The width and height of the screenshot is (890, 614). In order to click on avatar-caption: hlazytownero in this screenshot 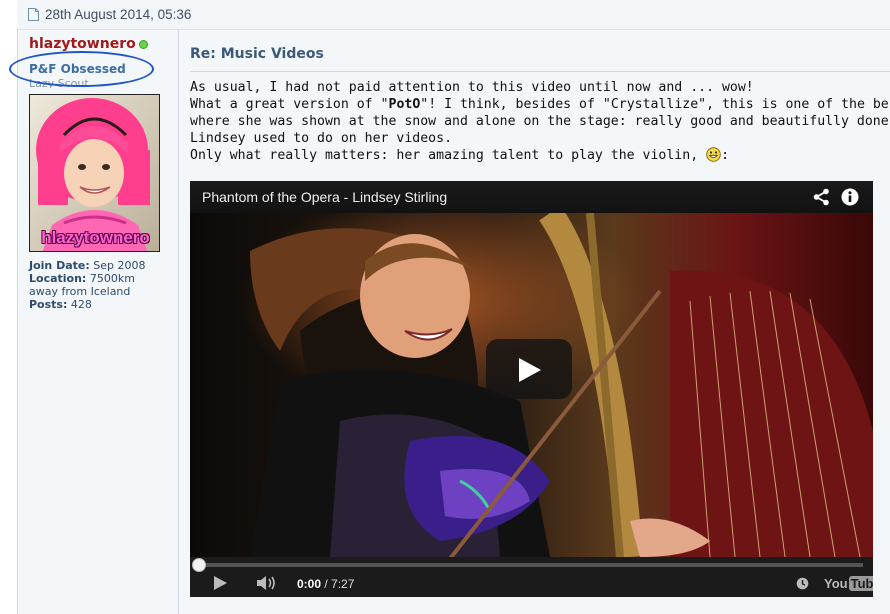, I will do `click(95, 237)`.